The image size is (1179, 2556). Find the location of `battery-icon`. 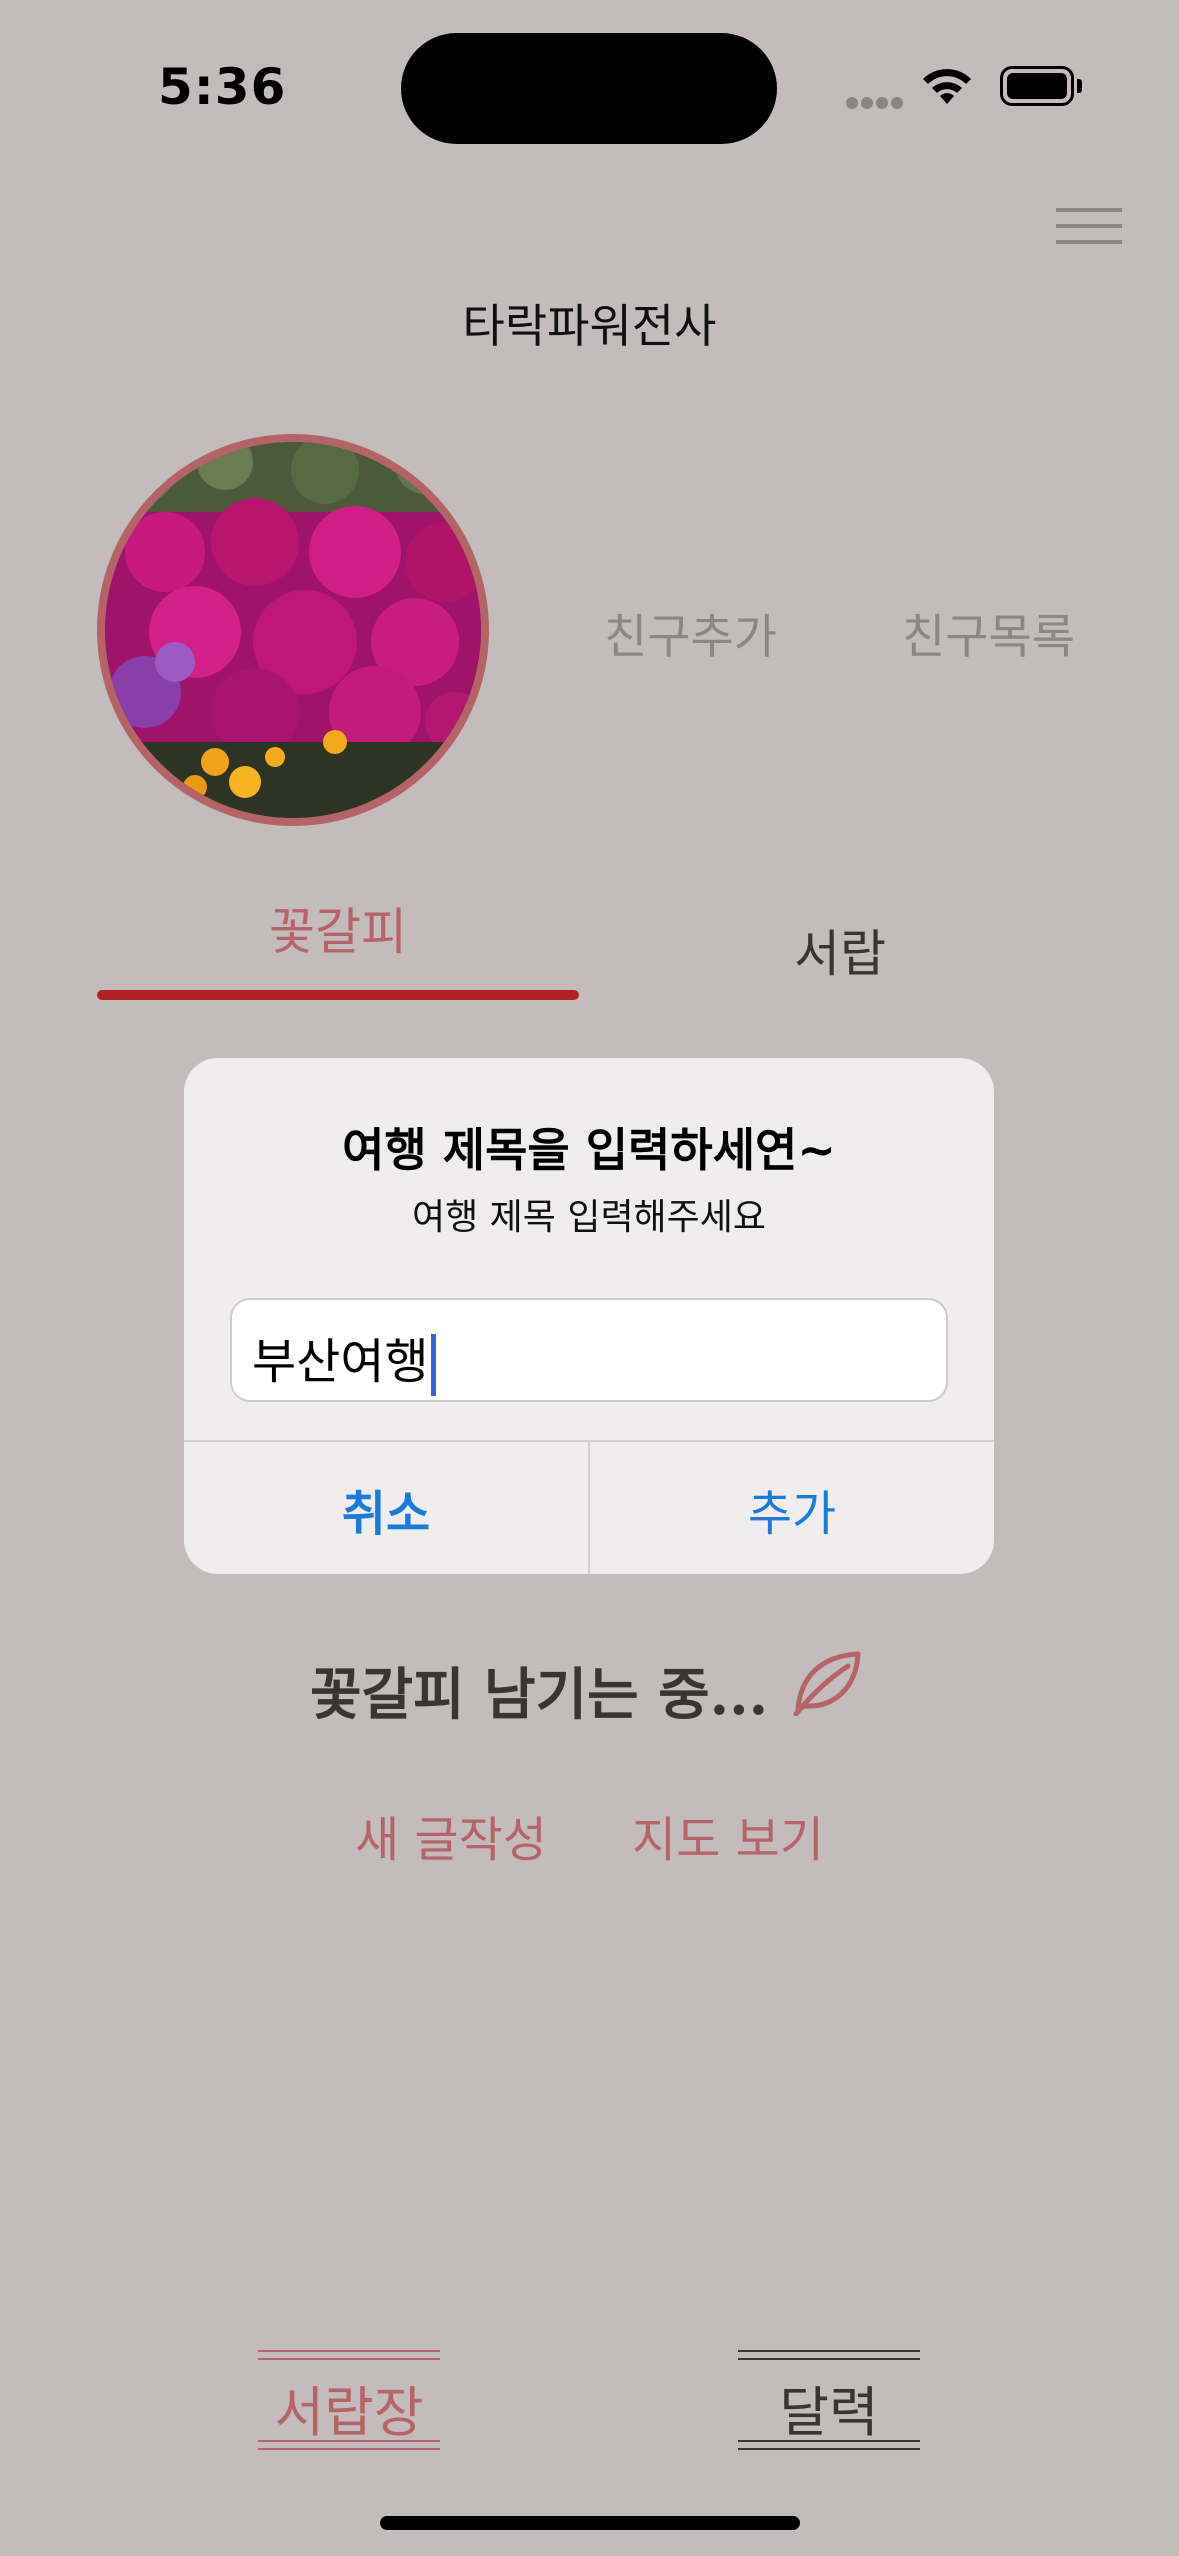

battery-icon is located at coordinates (1037, 86).